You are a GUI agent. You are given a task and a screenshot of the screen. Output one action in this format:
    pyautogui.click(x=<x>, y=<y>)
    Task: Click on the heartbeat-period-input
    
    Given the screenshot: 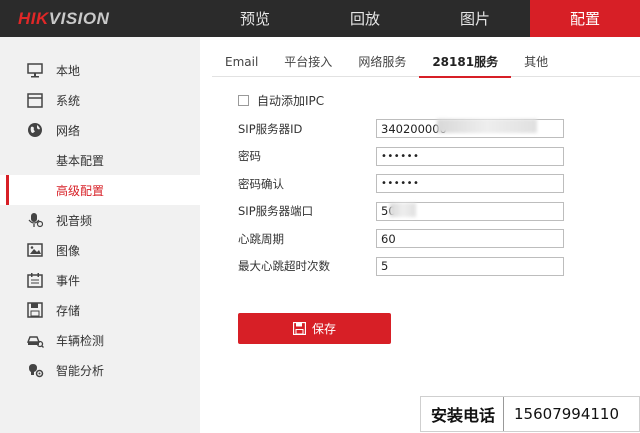 What is the action you would take?
    pyautogui.click(x=470, y=239)
    